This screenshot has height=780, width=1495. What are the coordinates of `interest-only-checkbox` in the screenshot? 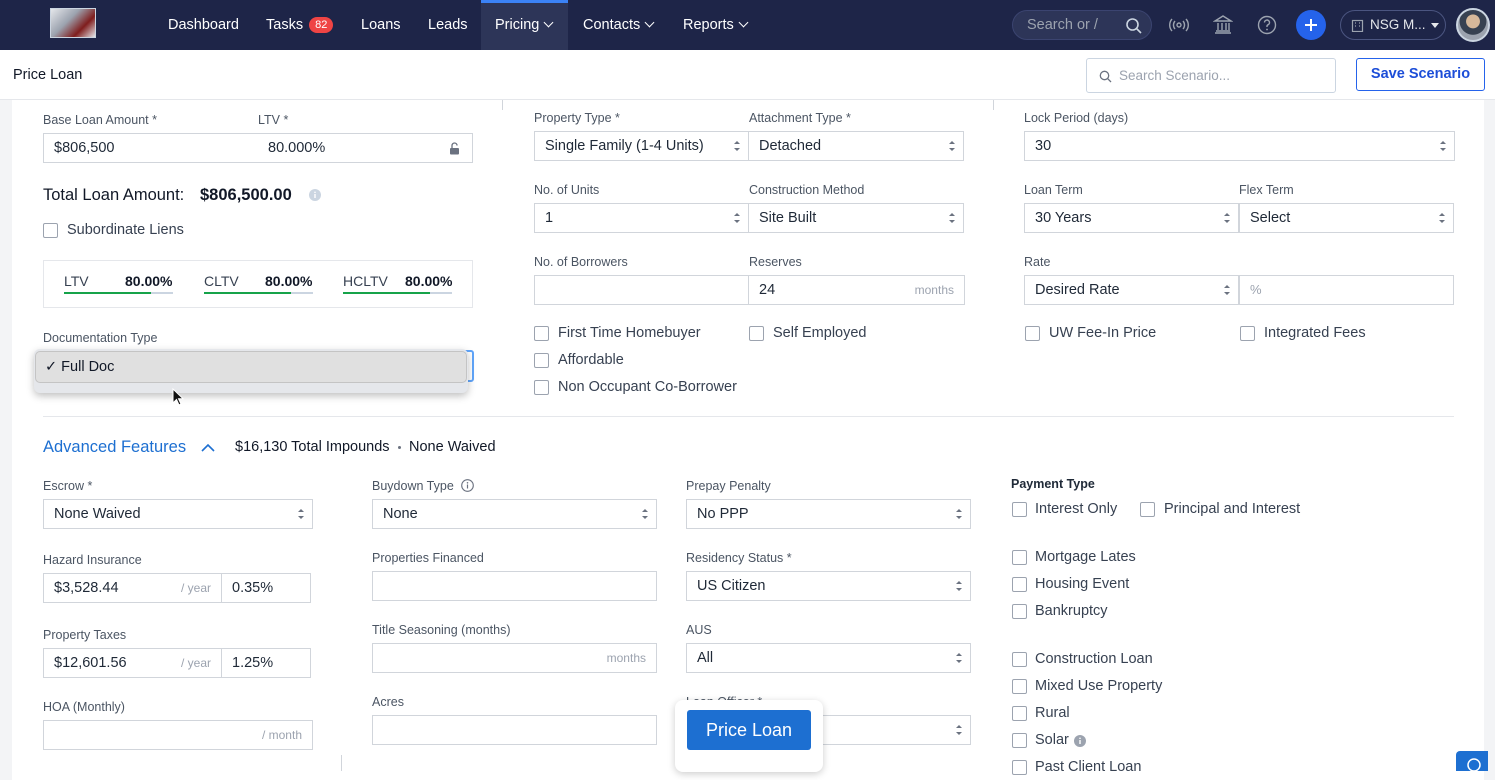 It's located at (1019, 509).